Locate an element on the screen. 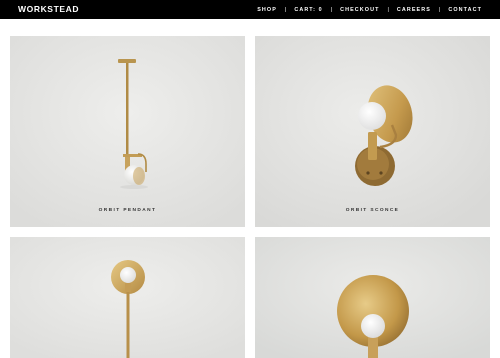 This screenshot has height=358, width=500. nav-cart-link: CART: 0 is located at coordinates (308, 10).